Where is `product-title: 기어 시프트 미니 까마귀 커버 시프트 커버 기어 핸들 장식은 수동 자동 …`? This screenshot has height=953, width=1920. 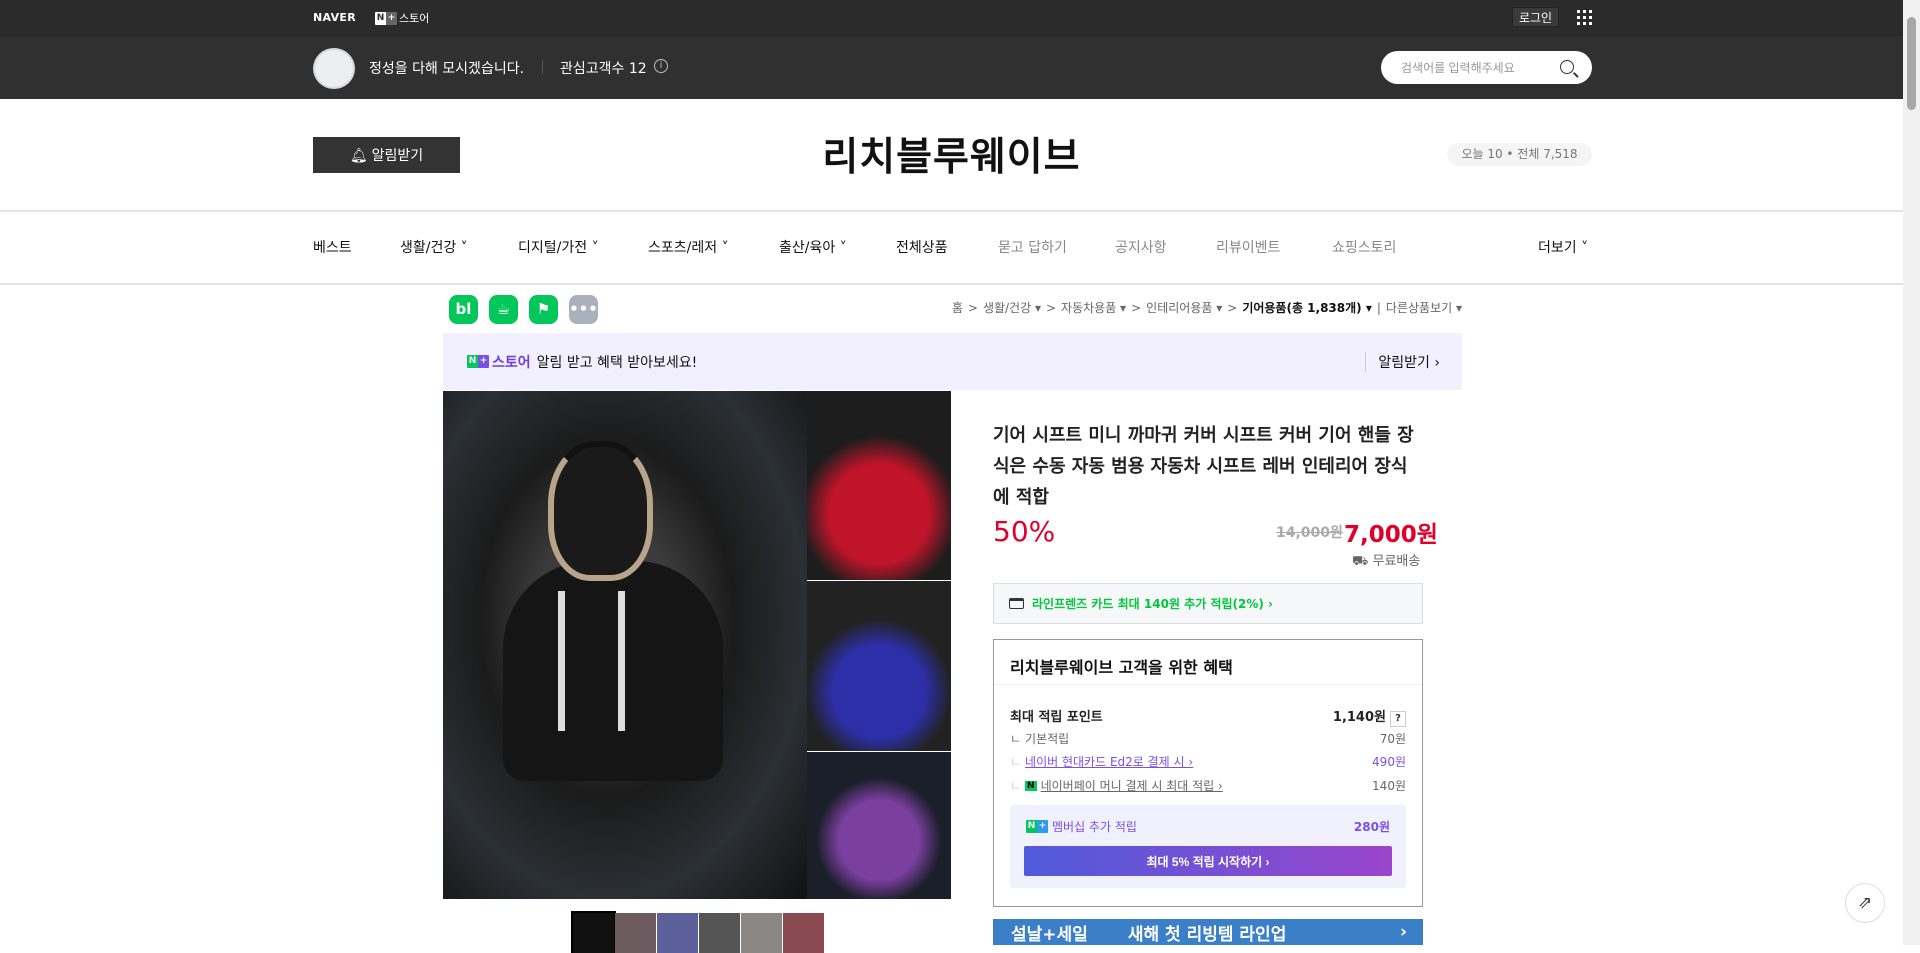
product-title: 기어 시프트 미니 까마귀 커버 시프트 커버 기어 핸들 장식은 수동 자동 … is located at coordinates (1203, 466).